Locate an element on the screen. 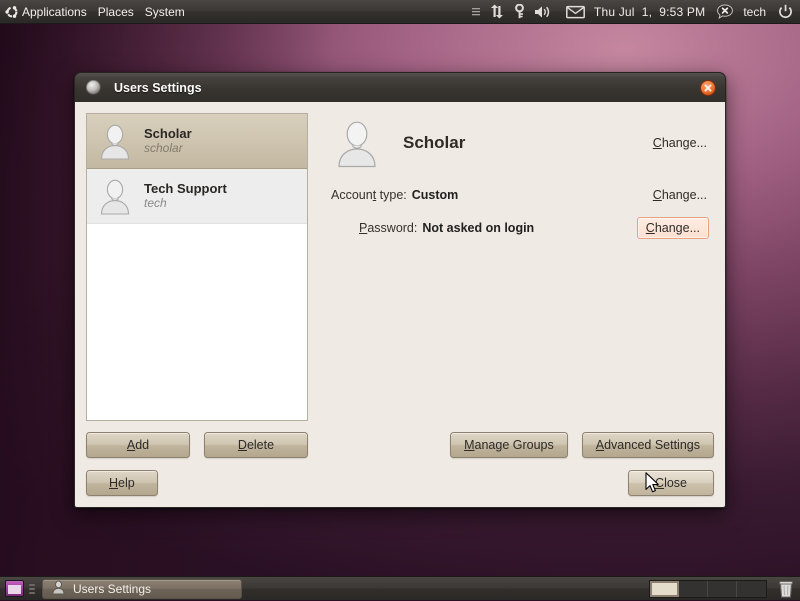 This screenshot has width=800, height=601. user-avatar-large-icon is located at coordinates (357, 143).